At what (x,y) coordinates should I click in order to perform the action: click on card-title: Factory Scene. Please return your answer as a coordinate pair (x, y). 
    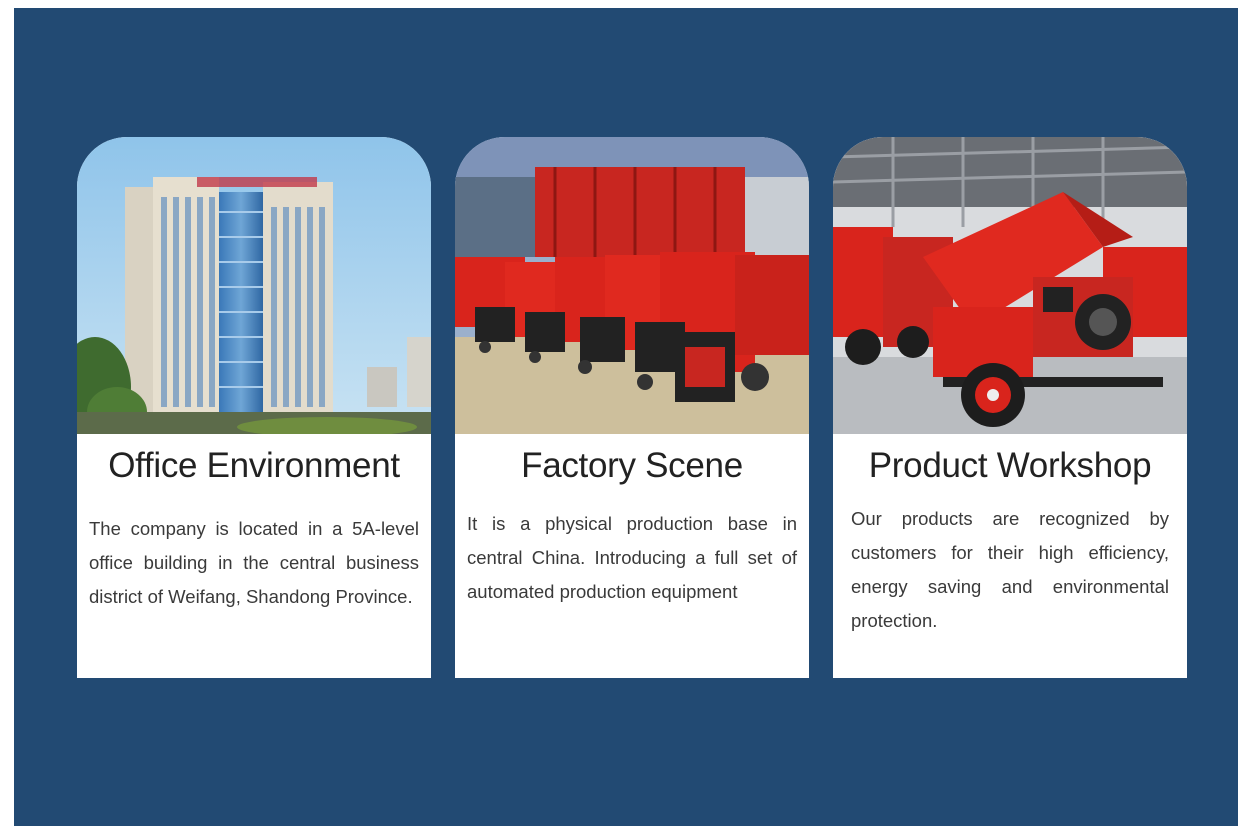
    Looking at the image, I should click on (632, 465).